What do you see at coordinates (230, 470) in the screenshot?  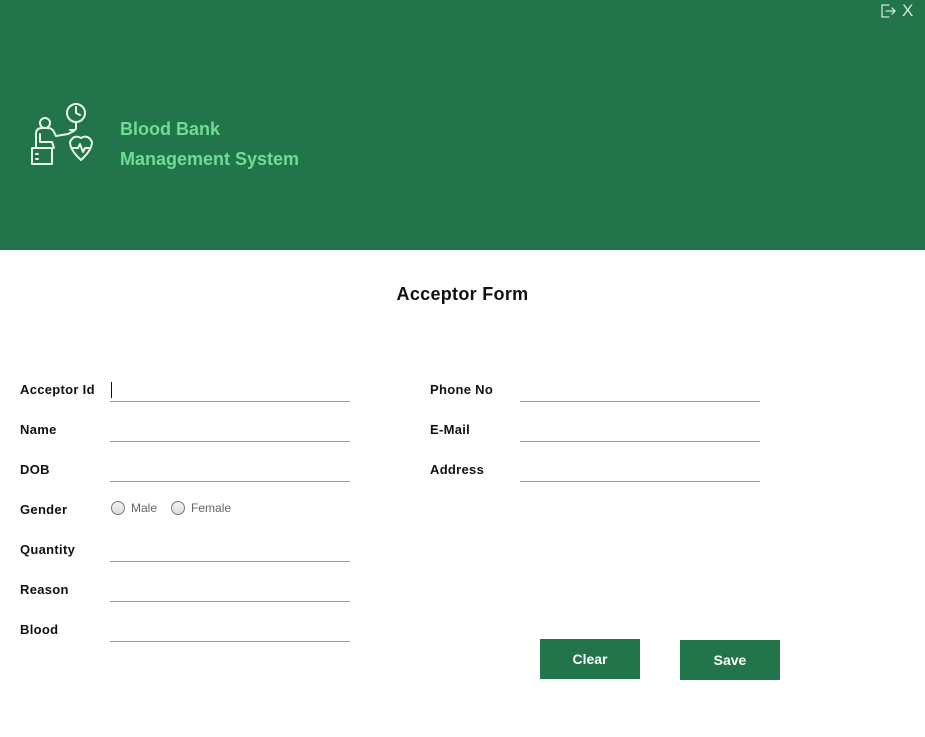 I see `dob-field` at bounding box center [230, 470].